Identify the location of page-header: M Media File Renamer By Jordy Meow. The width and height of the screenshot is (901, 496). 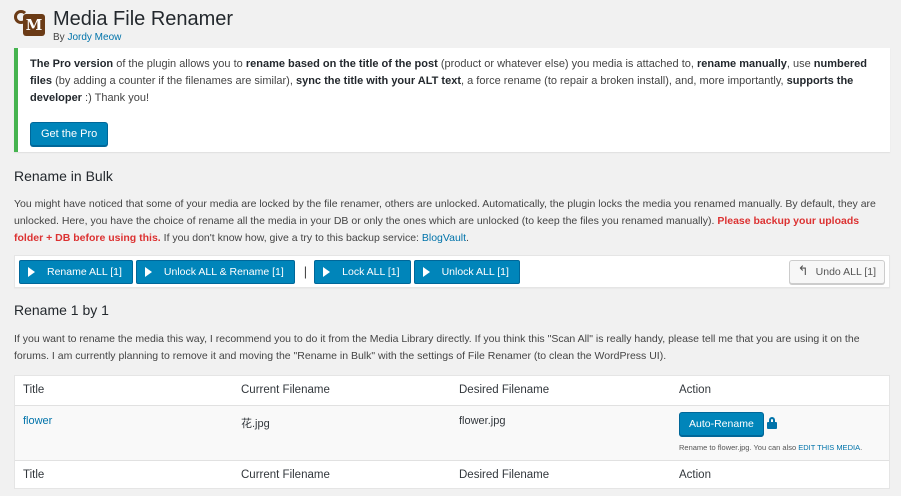
(123, 25).